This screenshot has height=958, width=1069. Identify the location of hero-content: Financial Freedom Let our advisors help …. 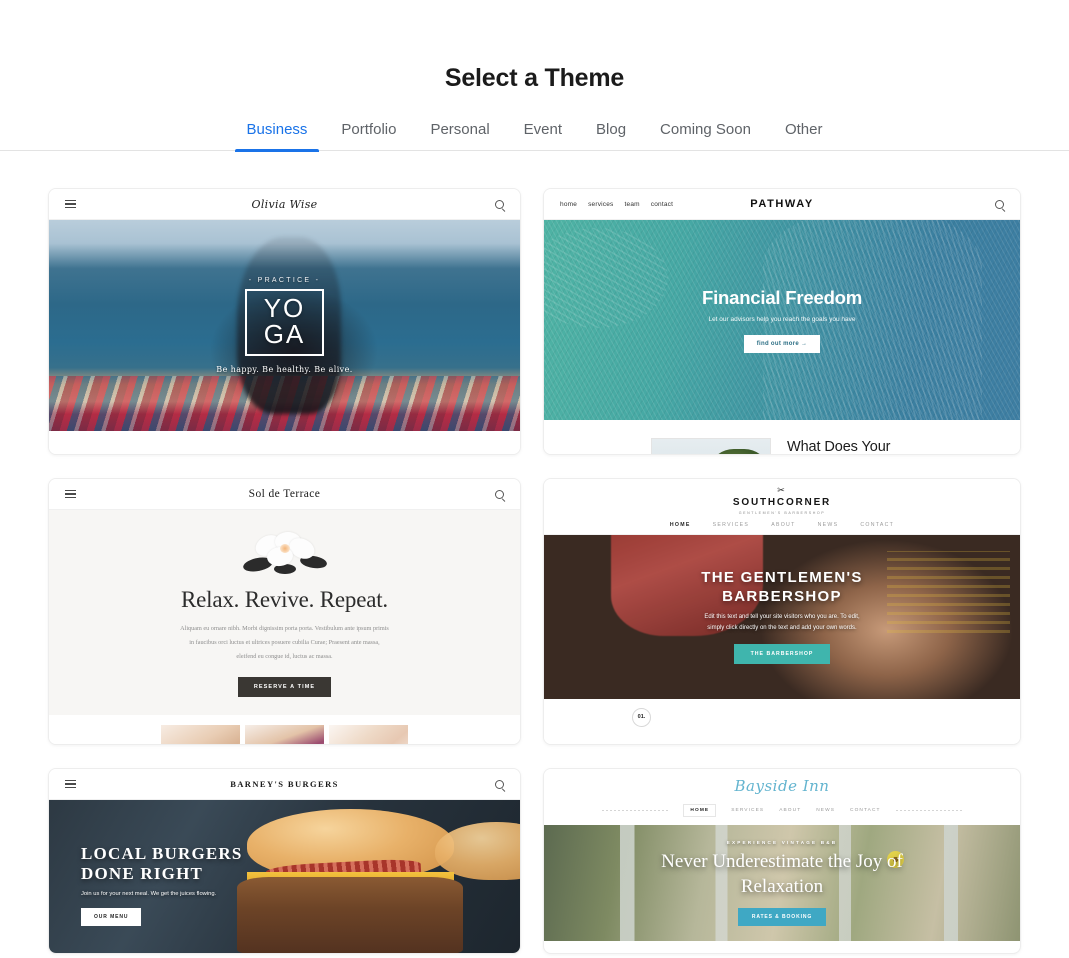
(782, 320).